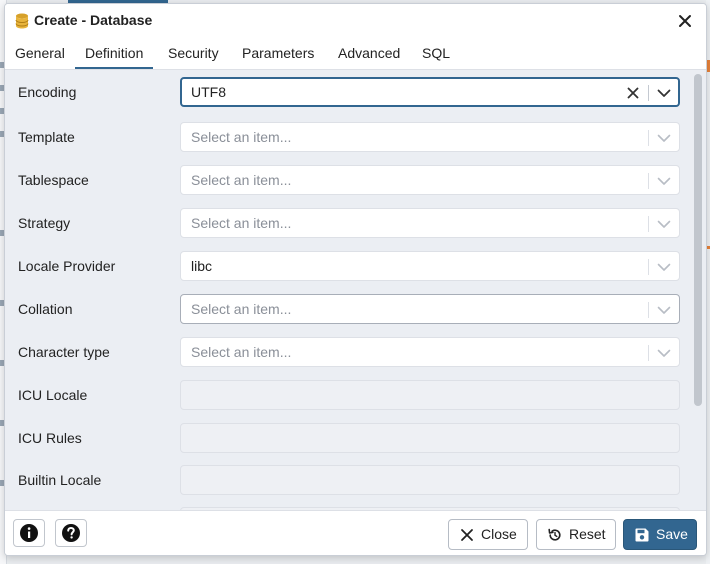 The height and width of the screenshot is (564, 710). I want to click on close-button-label: Close, so click(499, 534).